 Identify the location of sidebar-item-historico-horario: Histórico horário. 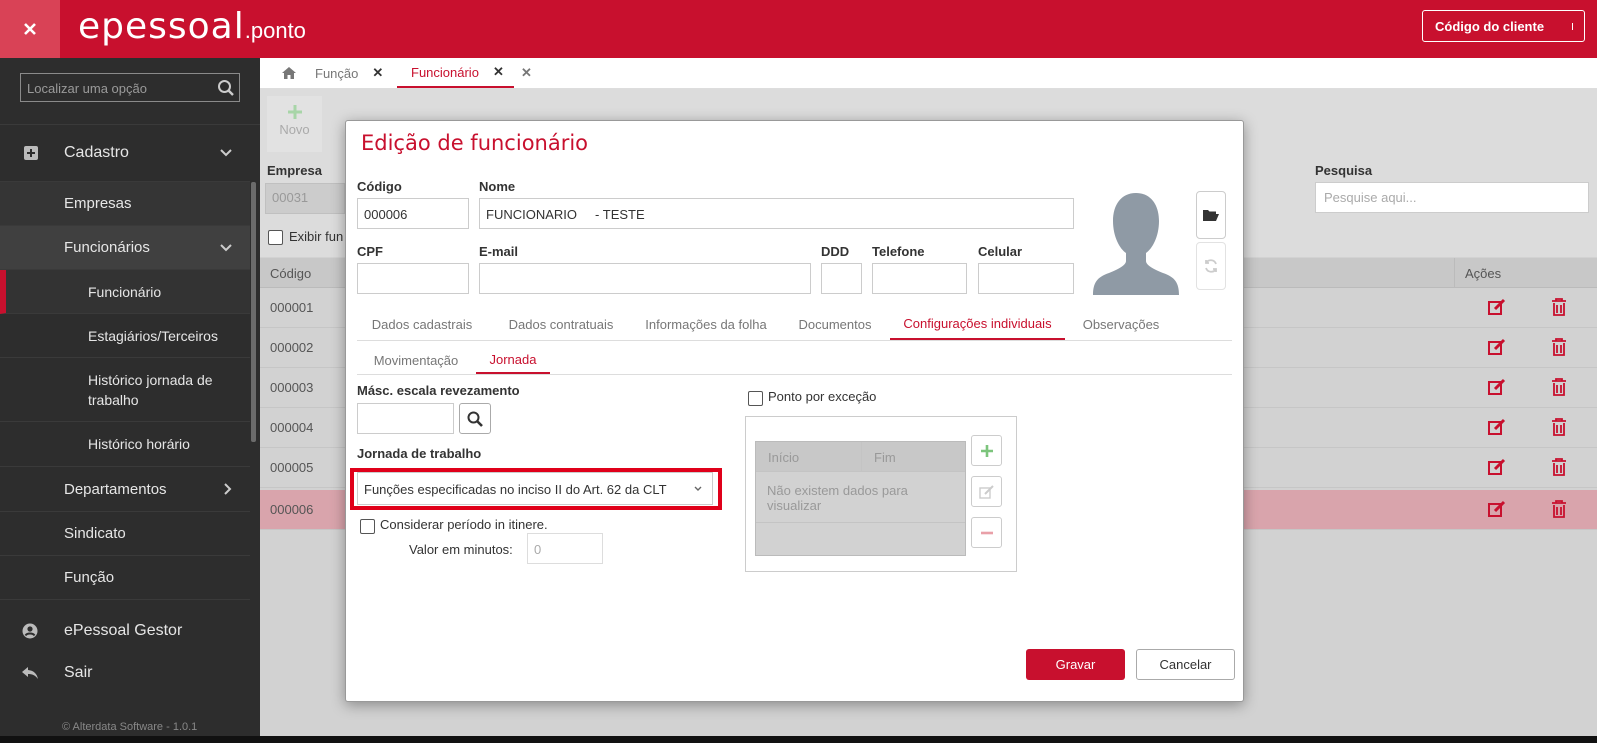
(125, 444).